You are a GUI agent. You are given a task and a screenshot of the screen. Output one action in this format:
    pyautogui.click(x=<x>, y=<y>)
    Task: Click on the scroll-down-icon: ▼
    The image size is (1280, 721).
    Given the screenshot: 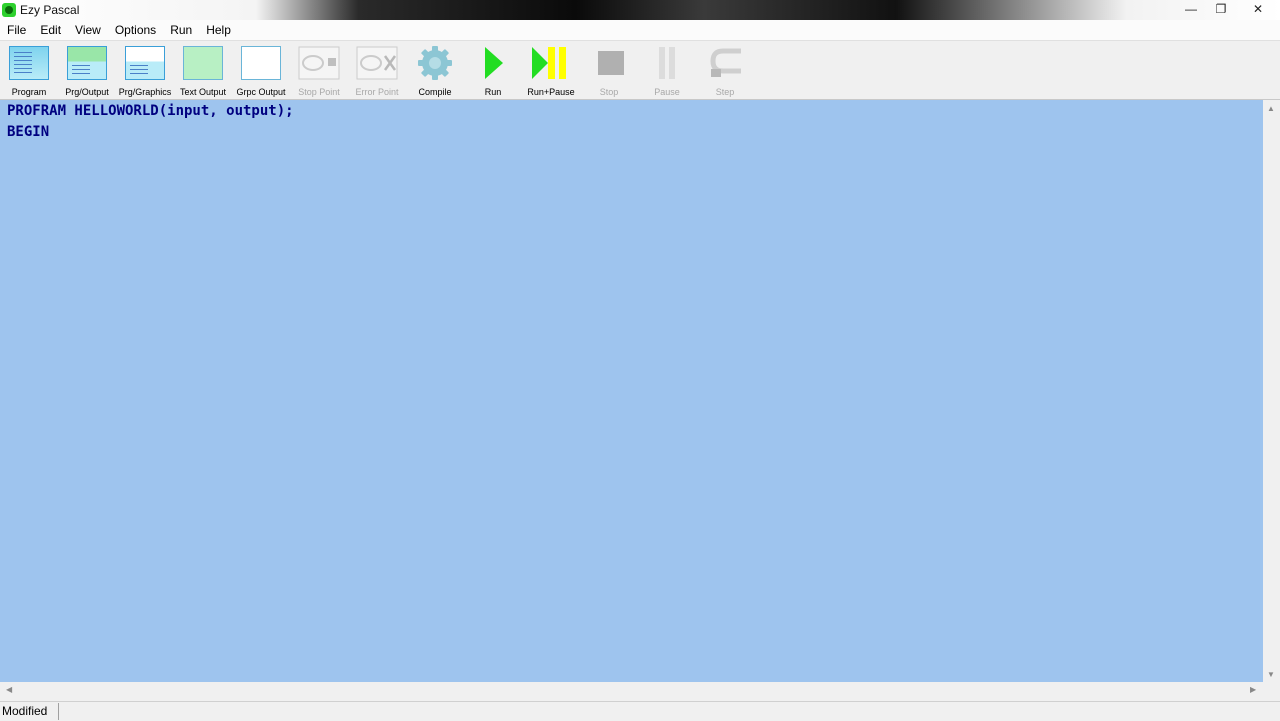 What is the action you would take?
    pyautogui.click(x=1271, y=674)
    